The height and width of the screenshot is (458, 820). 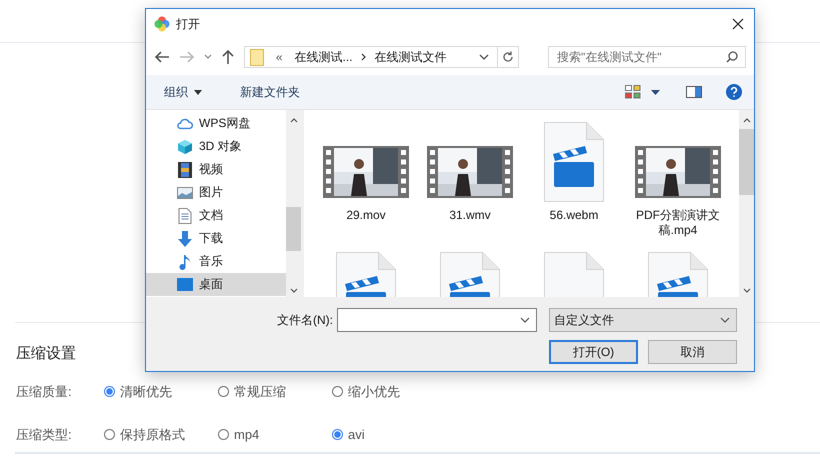 What do you see at coordinates (162, 57) in the screenshot?
I see `back-arrow-icon` at bounding box center [162, 57].